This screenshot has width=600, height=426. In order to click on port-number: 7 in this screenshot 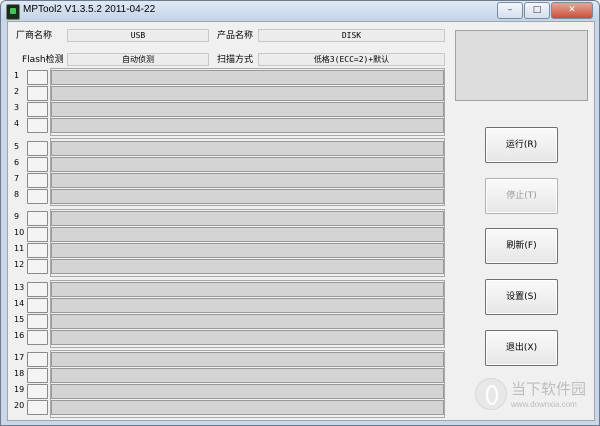, I will do `click(17, 178)`.